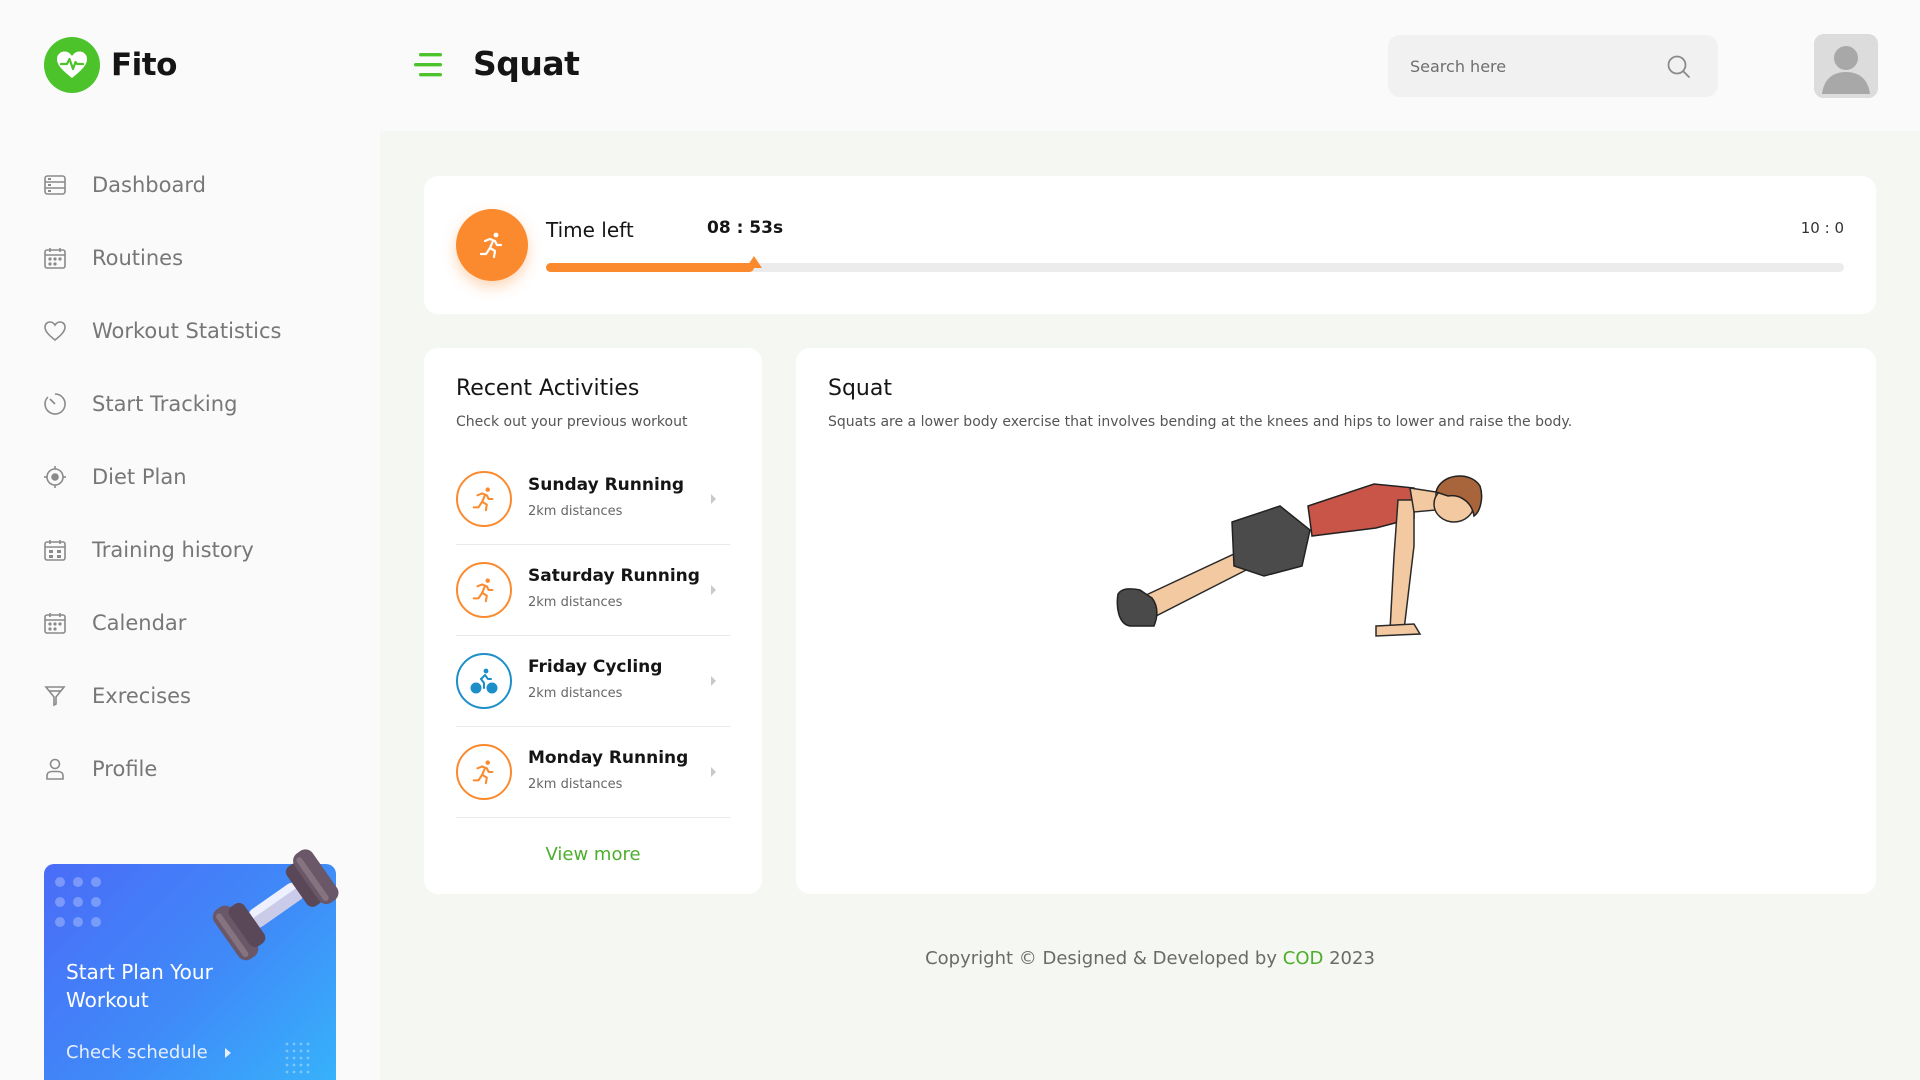 Image resolution: width=1920 pixels, height=1080 pixels. I want to click on sidebar-item-training-history: Training history, so click(148, 550).